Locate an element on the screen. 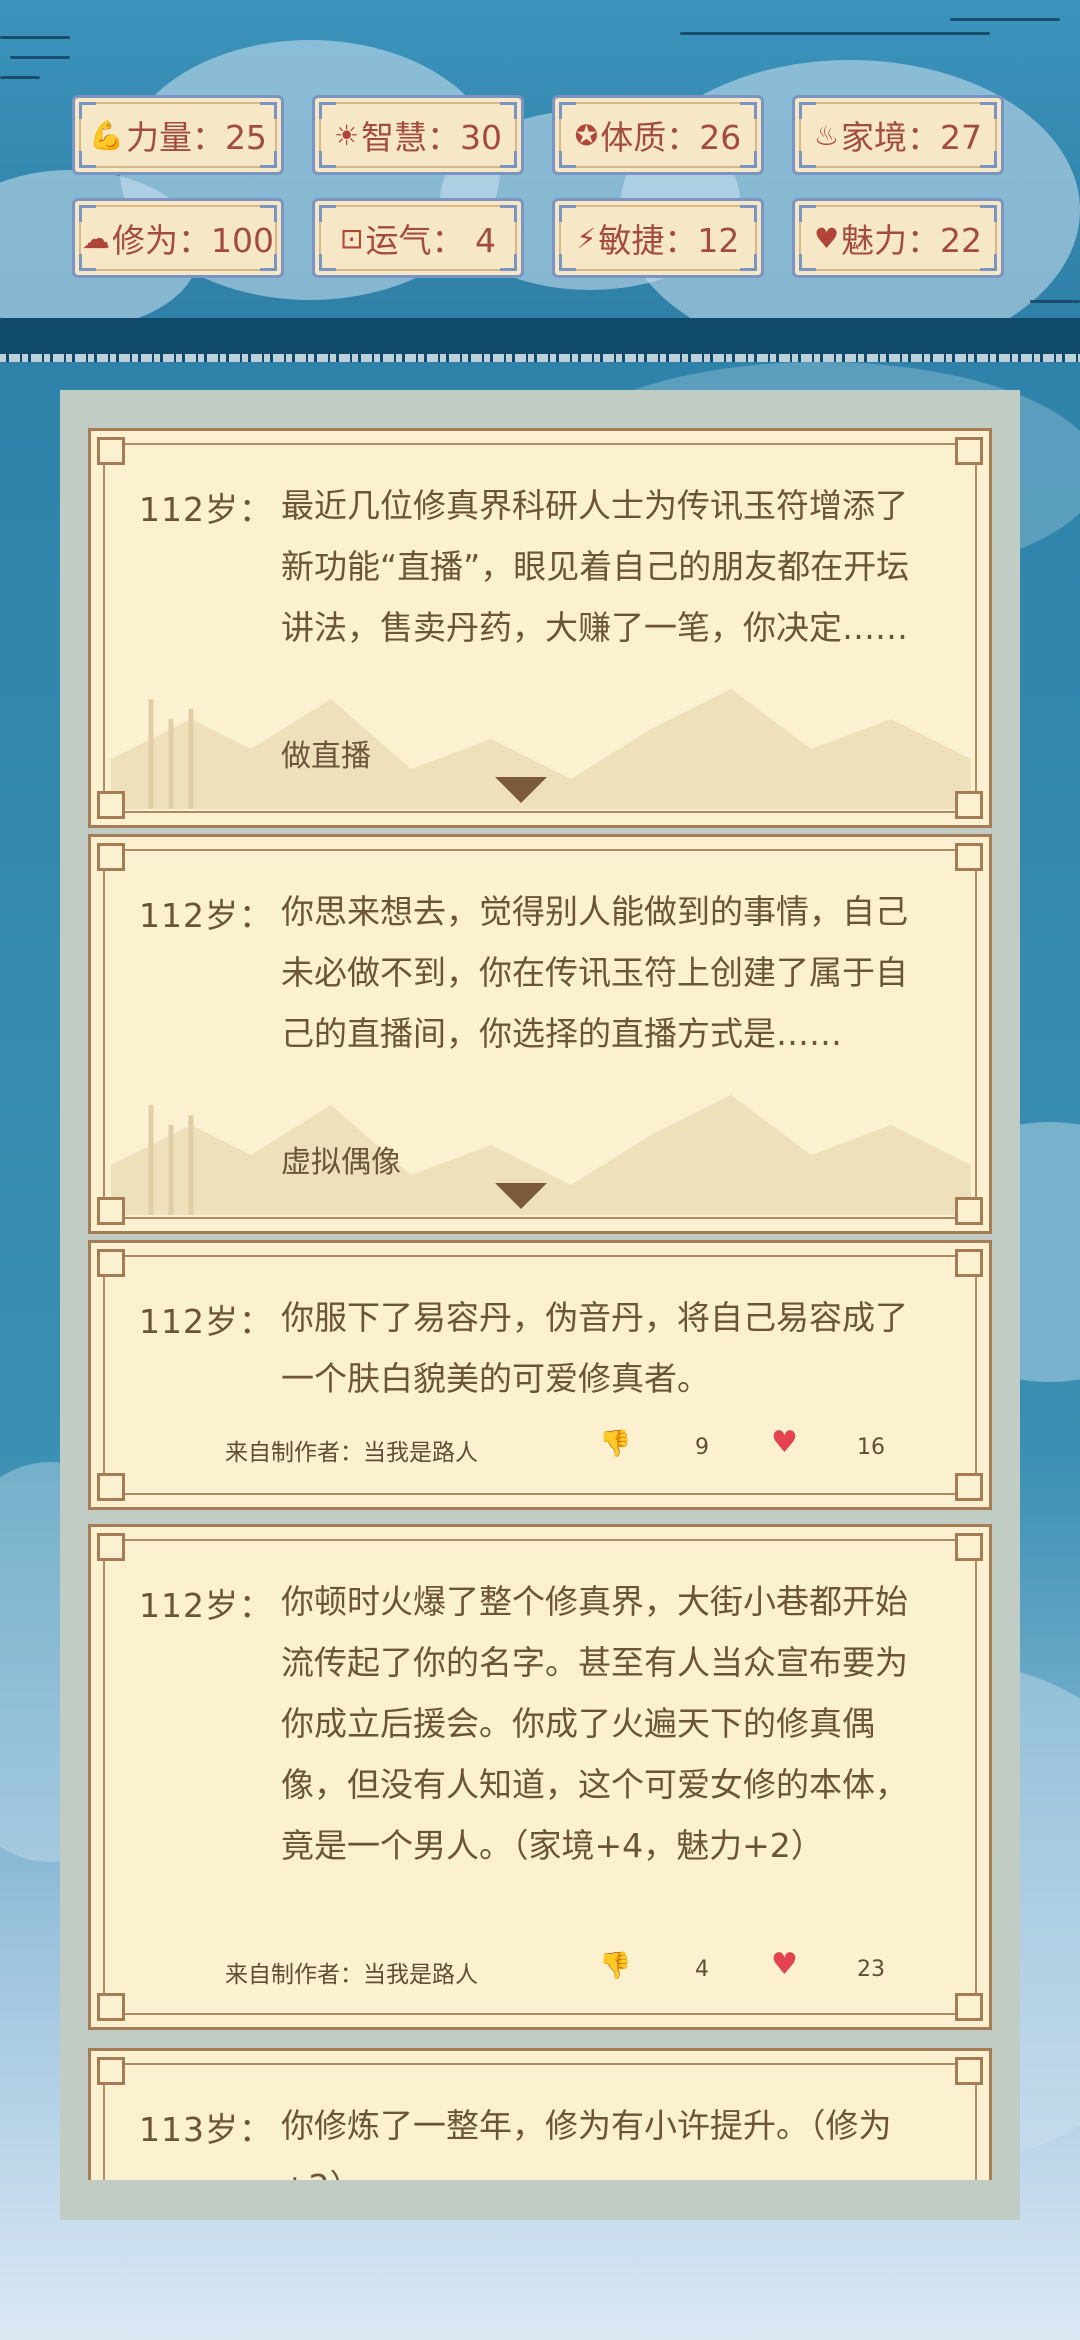  event-choice: 虚拟偶像 is located at coordinates (341, 1162).